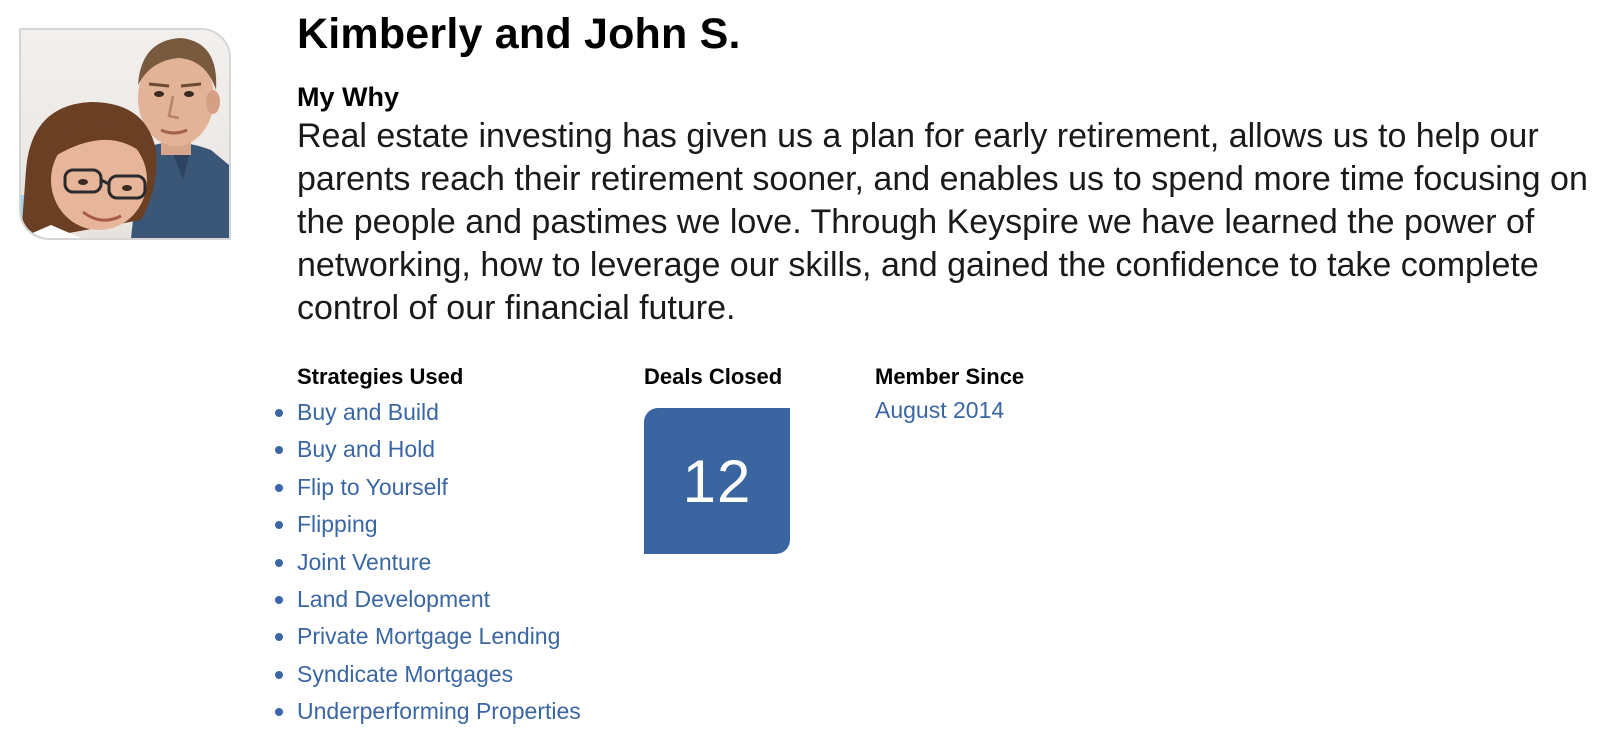  Describe the element at coordinates (372, 486) in the screenshot. I see `strategy-label: Flip to Yourself` at that location.